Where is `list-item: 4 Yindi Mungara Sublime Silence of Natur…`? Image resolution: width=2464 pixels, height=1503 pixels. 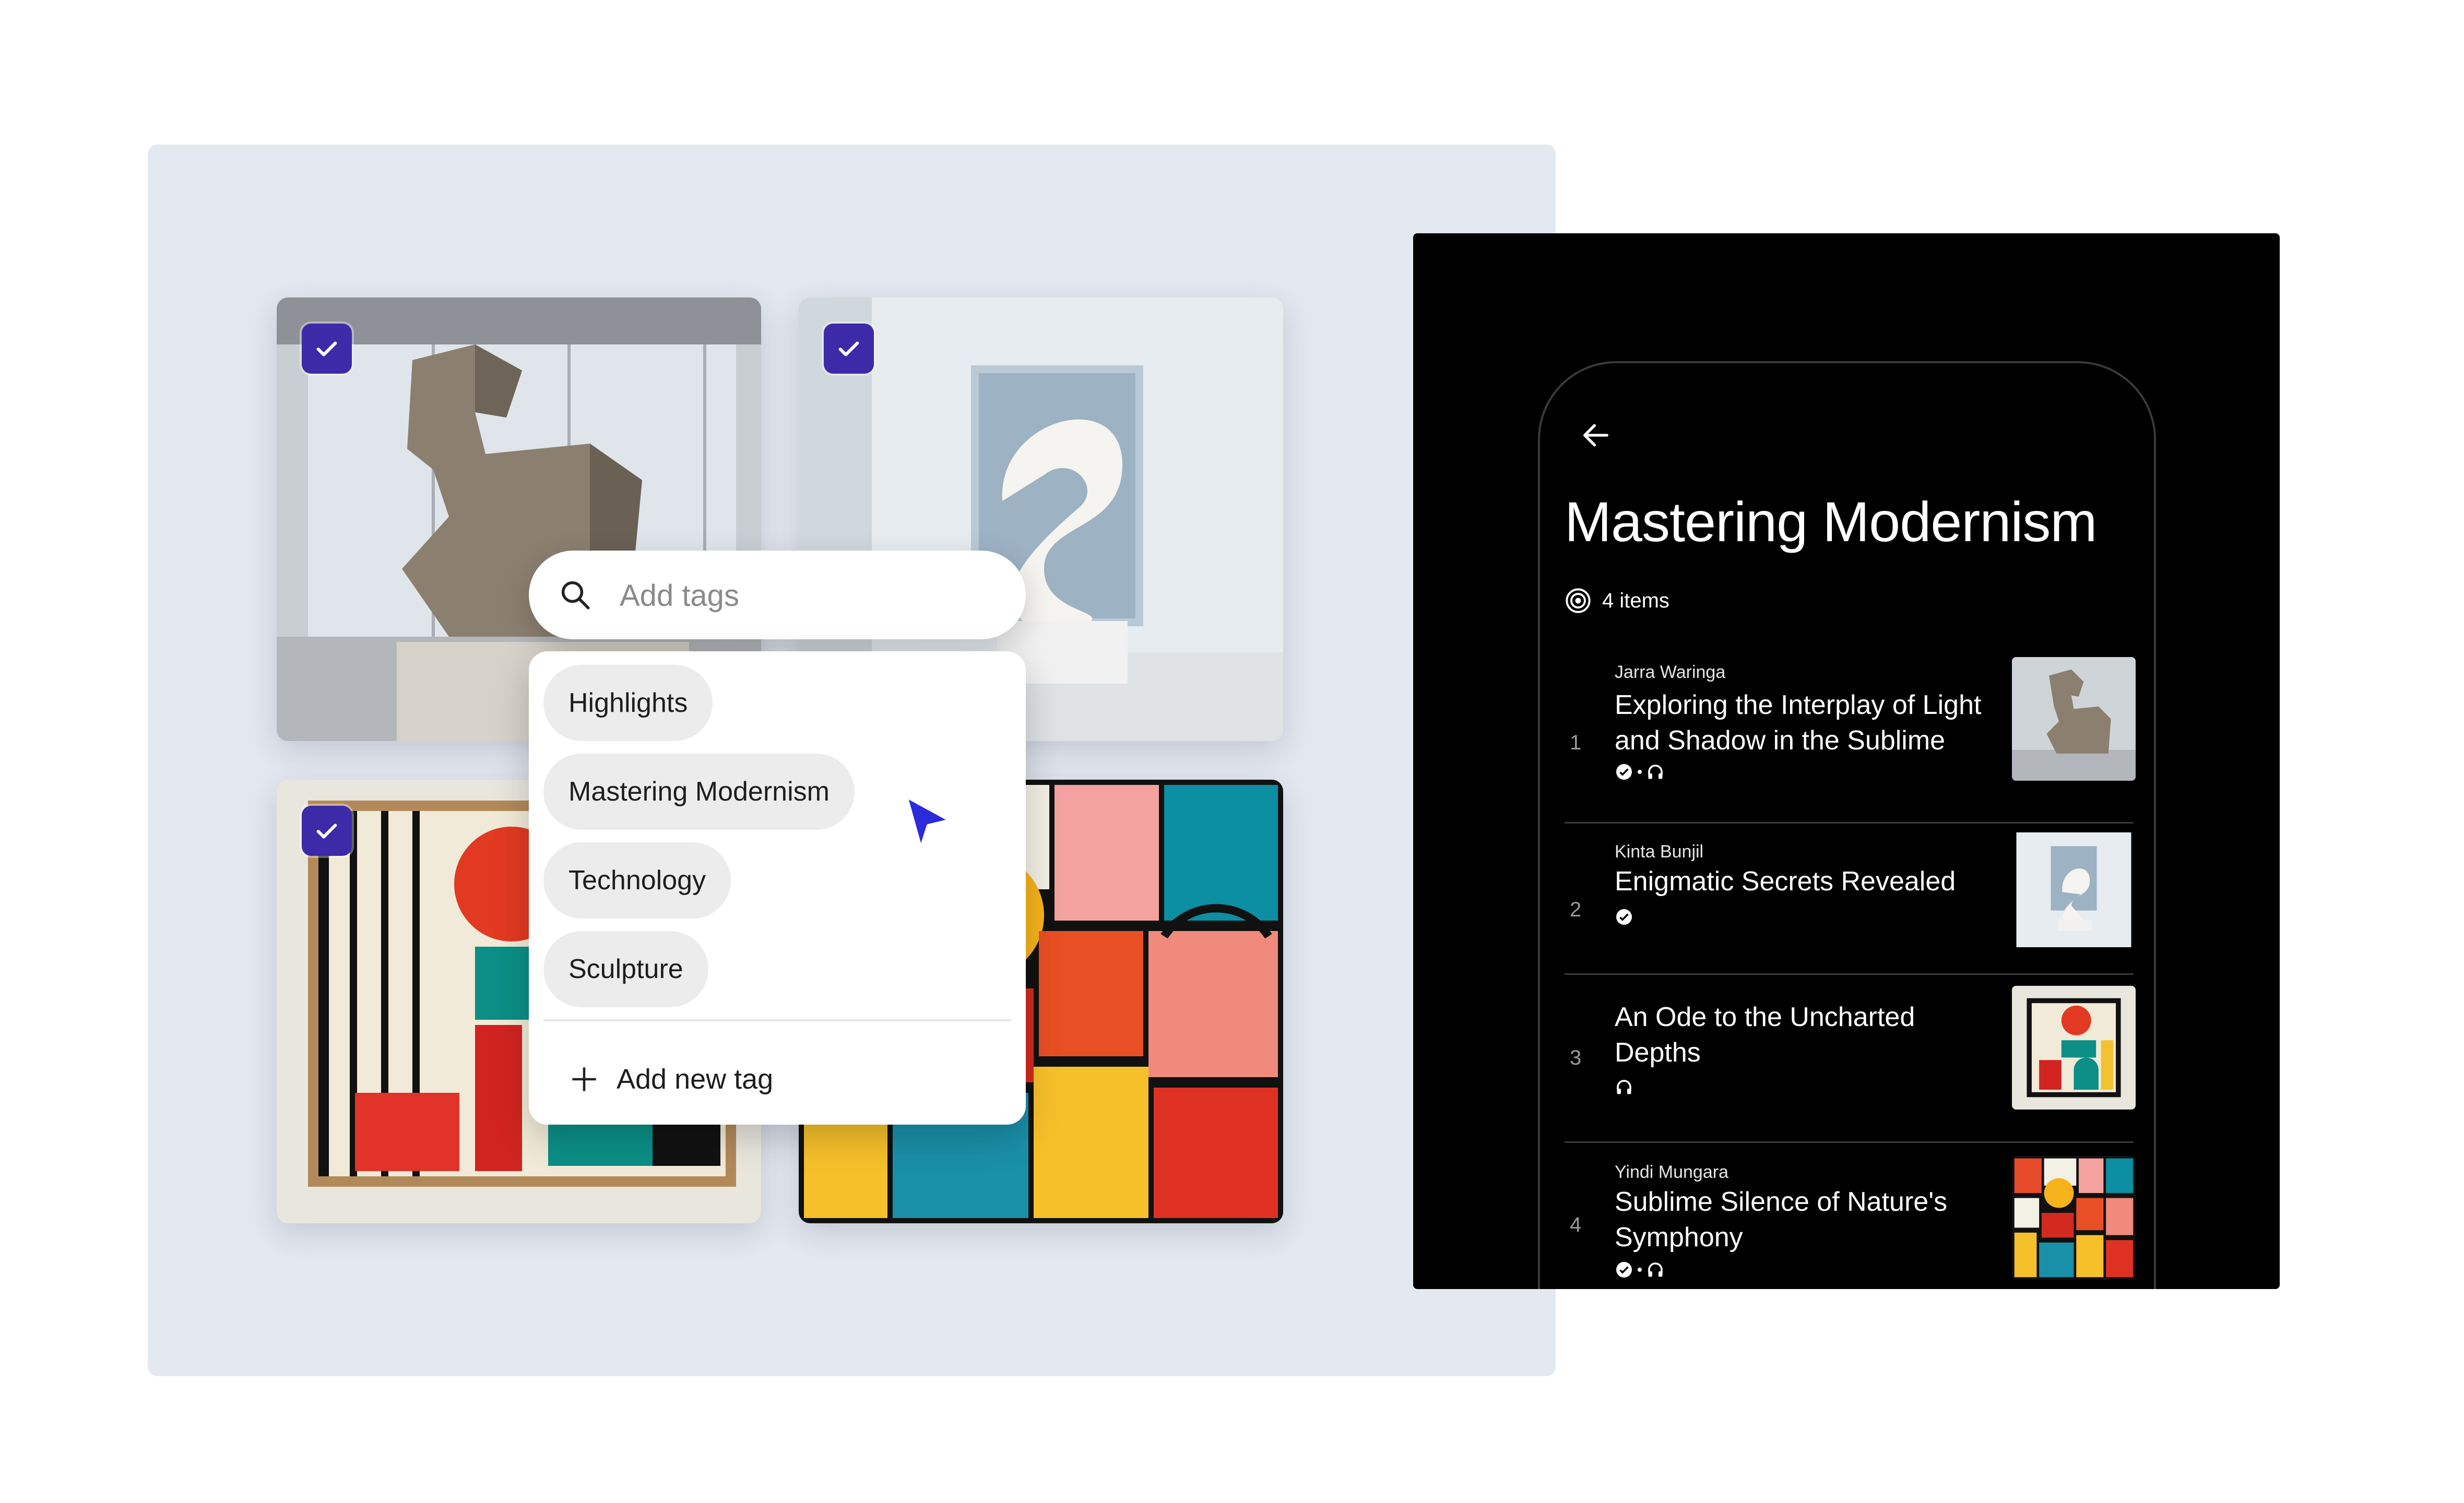
list-item: 4 Yindi Mungara Sublime Silence of Natur… is located at coordinates (1850, 1222).